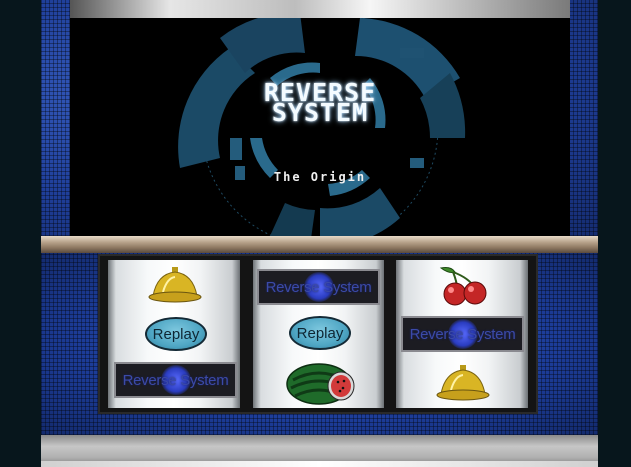  I want to click on reel-3: Reverse System, so click(462, 334).